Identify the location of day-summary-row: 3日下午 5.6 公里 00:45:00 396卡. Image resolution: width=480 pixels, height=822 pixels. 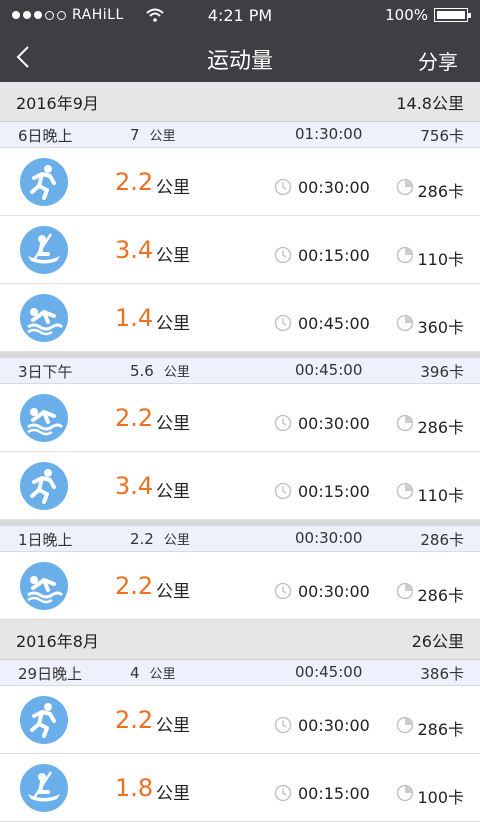
(240, 371).